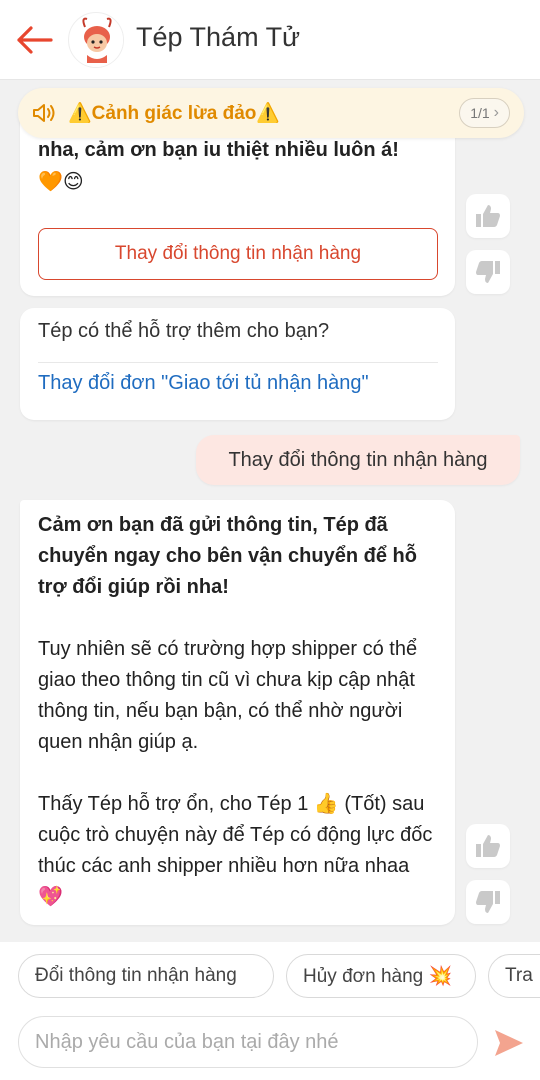  What do you see at coordinates (174, 113) in the screenshot?
I see `warning-text: ⚠️Cảnh giác lừa đảo⚠️` at bounding box center [174, 113].